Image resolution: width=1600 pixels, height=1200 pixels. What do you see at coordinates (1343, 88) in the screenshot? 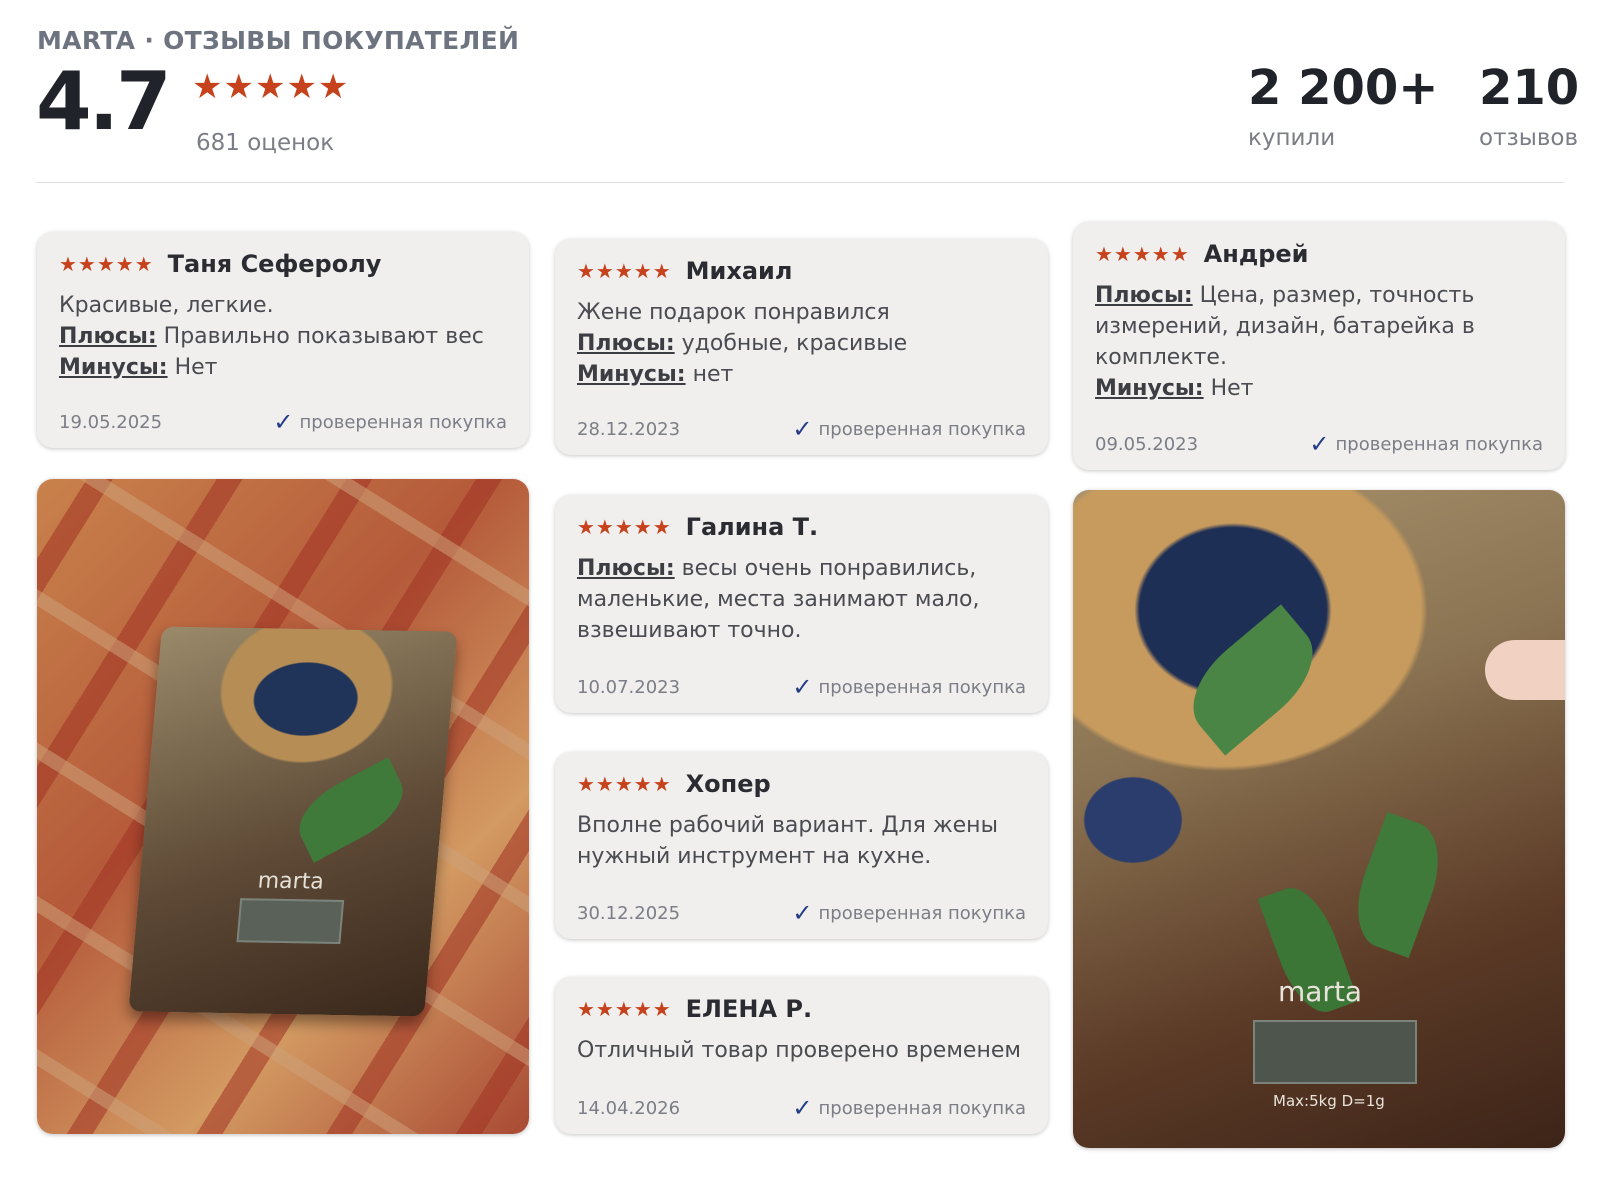
I see `bought-number: 2 200+` at bounding box center [1343, 88].